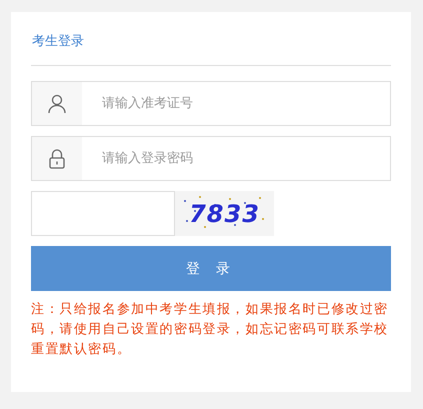  I want to click on captcha-image: 7833, so click(224, 213).